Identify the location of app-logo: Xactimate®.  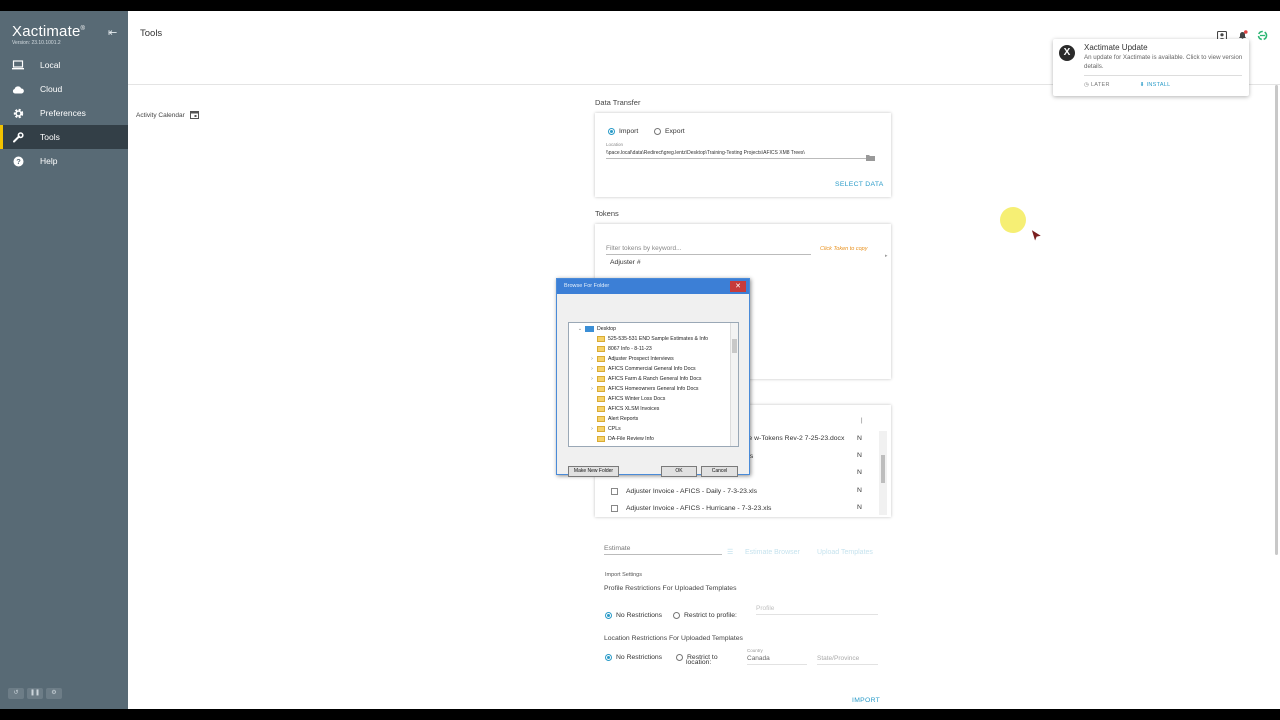
(49, 31).